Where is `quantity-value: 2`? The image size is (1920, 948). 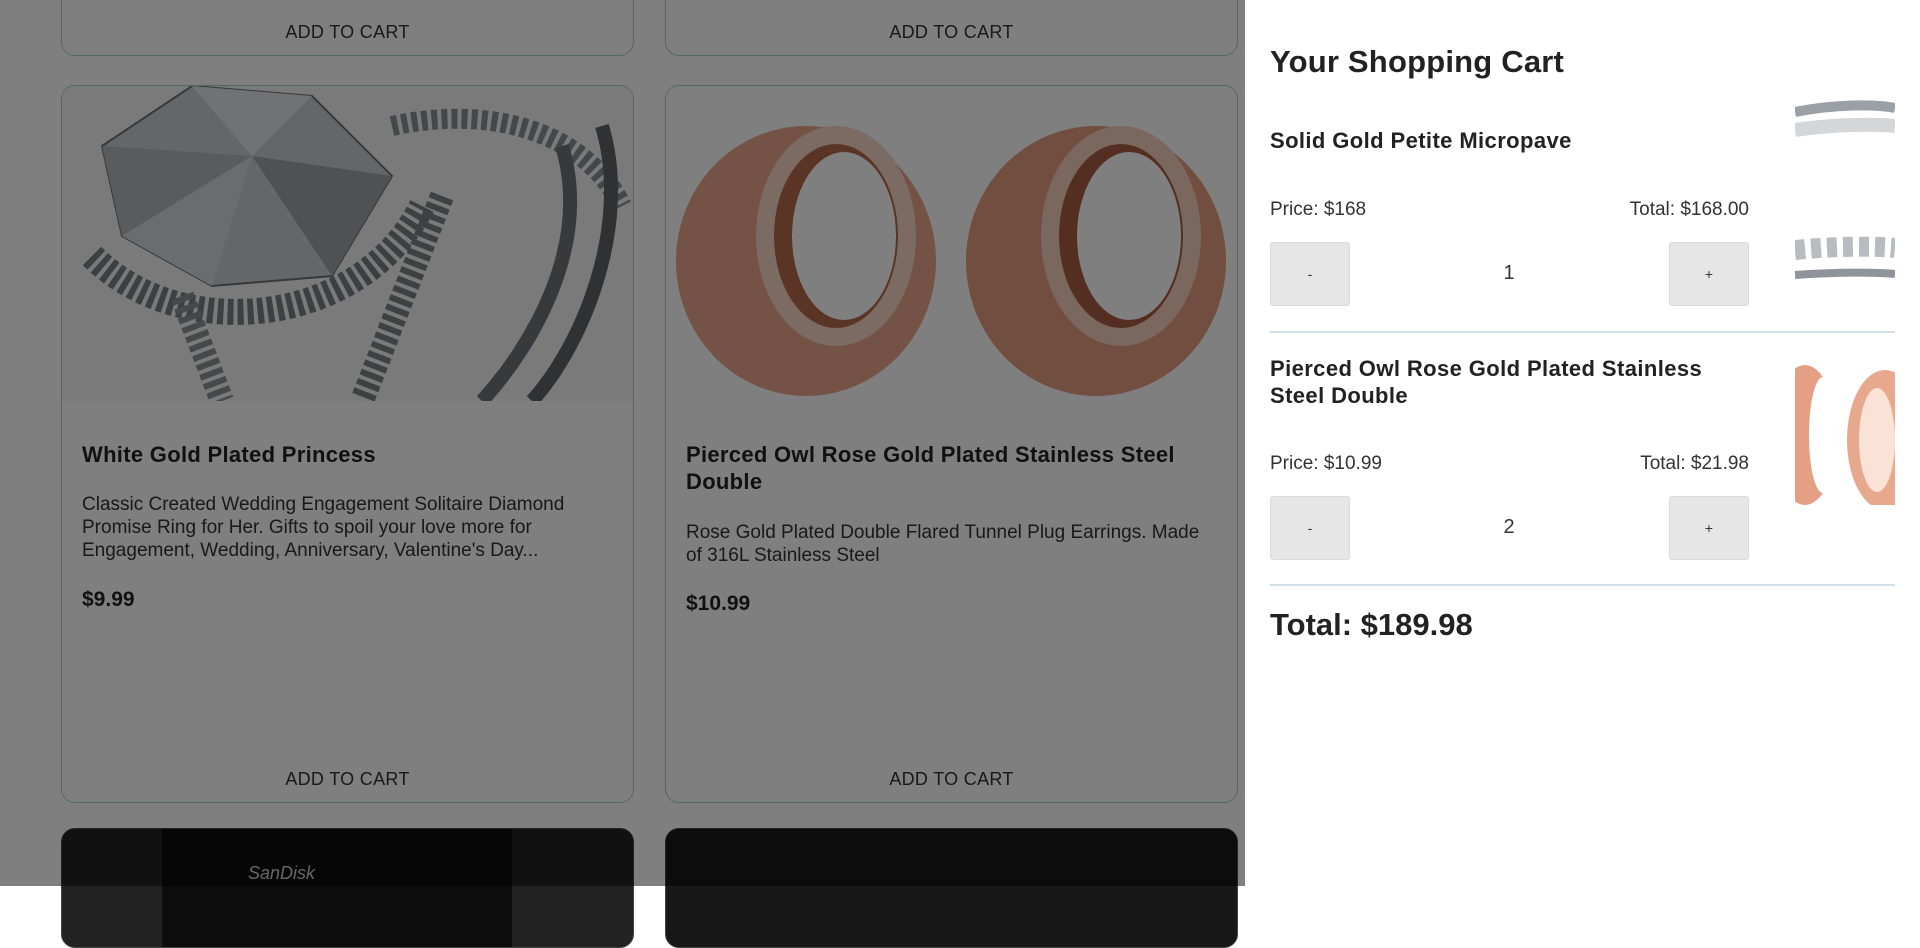
quantity-value: 2 is located at coordinates (1509, 527).